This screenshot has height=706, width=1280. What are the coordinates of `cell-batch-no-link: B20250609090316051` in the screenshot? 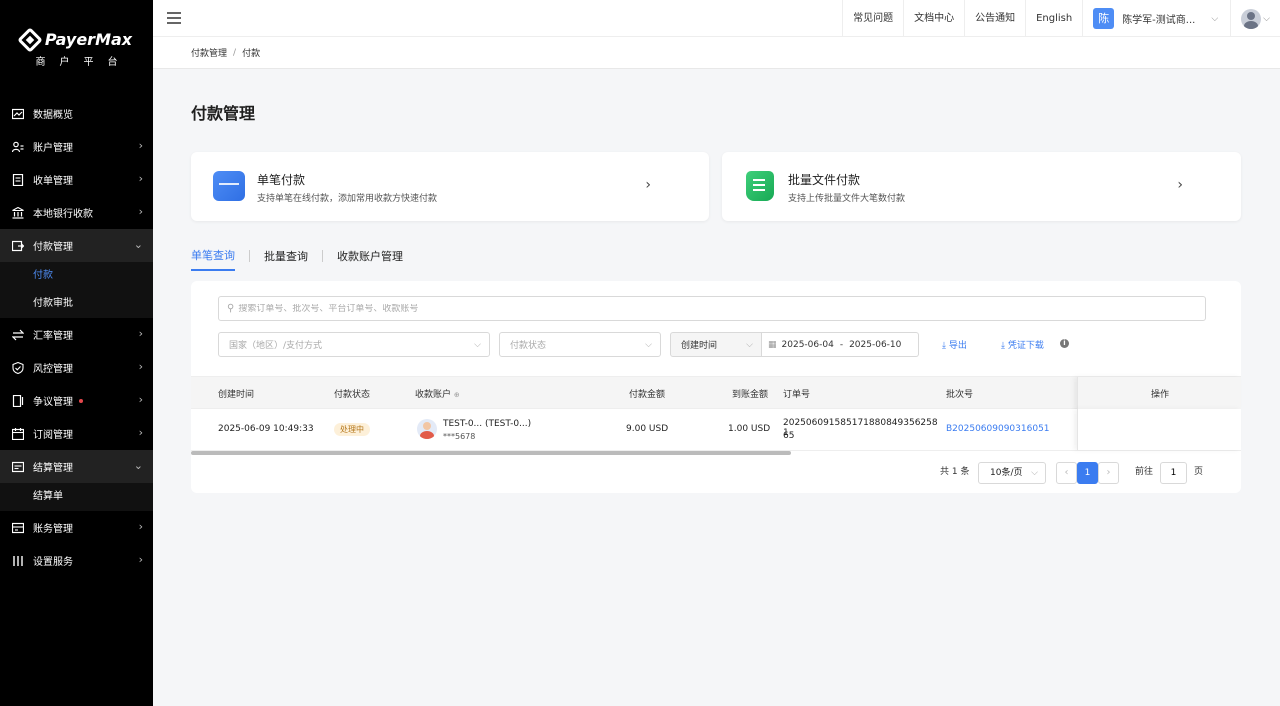 It's located at (998, 429).